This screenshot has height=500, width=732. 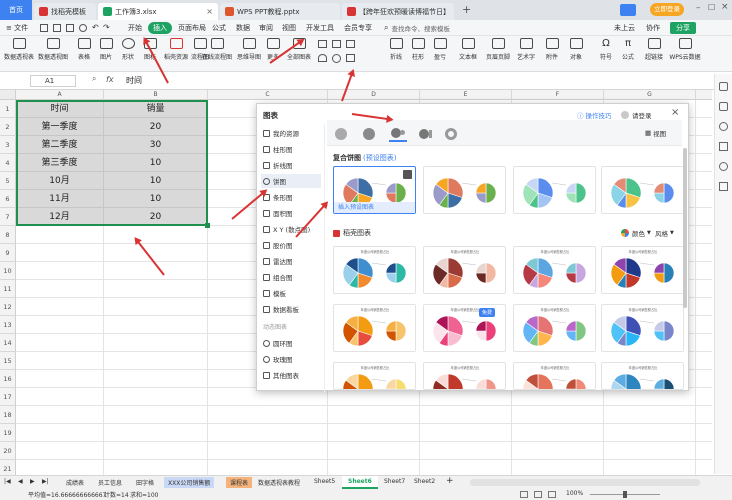 I want to click on ribbon-hyperlink: 超链接, so click(x=654, y=49).